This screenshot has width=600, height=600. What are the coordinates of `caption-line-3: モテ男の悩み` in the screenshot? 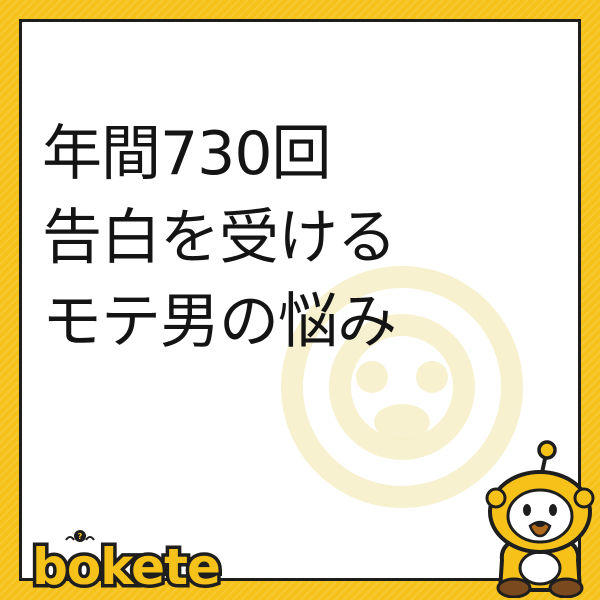 It's located at (219, 322).